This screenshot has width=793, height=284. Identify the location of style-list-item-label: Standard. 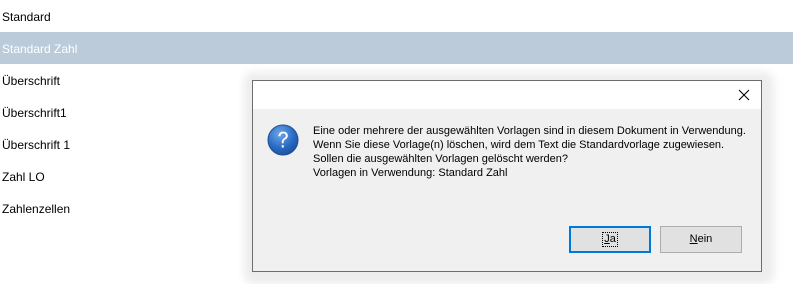
(26, 17).